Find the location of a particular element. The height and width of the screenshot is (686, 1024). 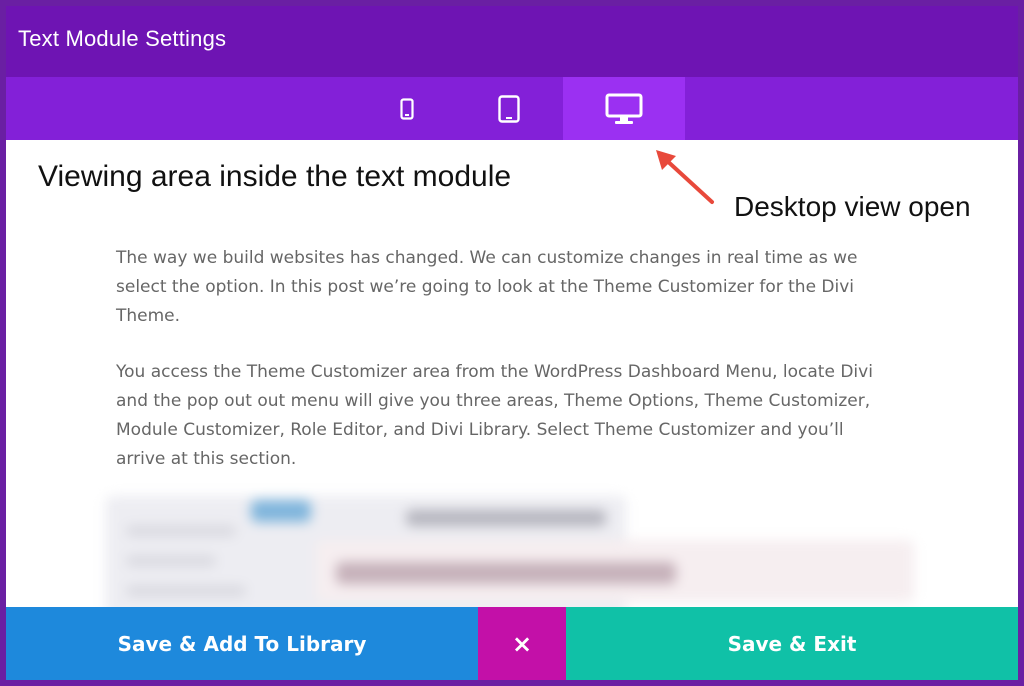

modal-title: Text Module Settings is located at coordinates (122, 38).